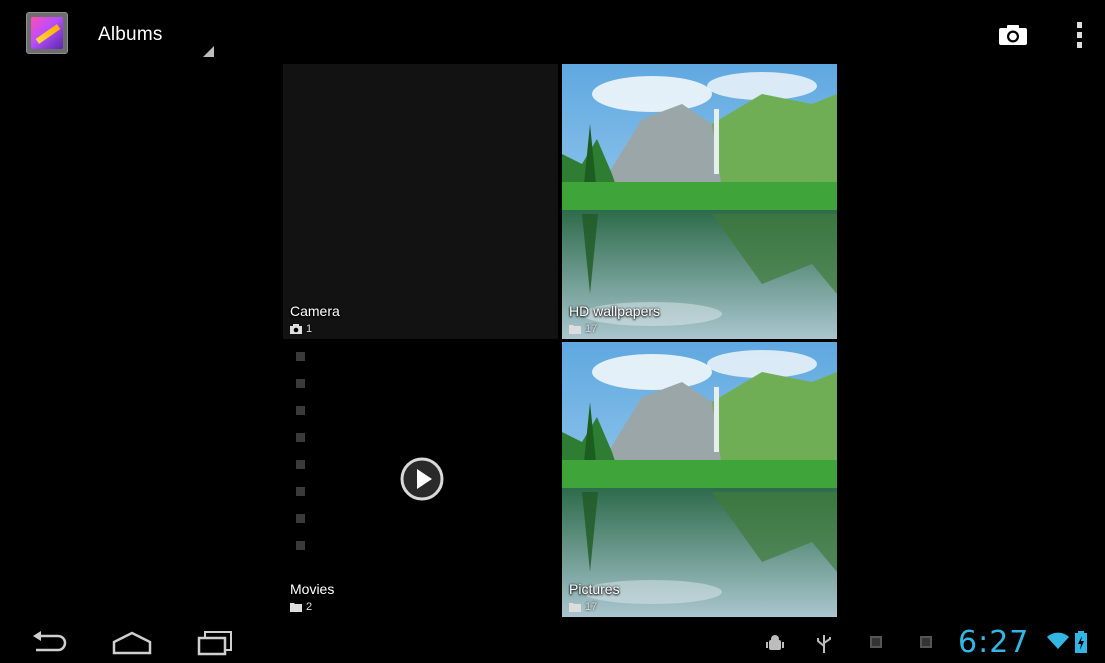 This screenshot has height=663, width=1105. Describe the element at coordinates (309, 329) in the screenshot. I see `album-count: 1` at that location.